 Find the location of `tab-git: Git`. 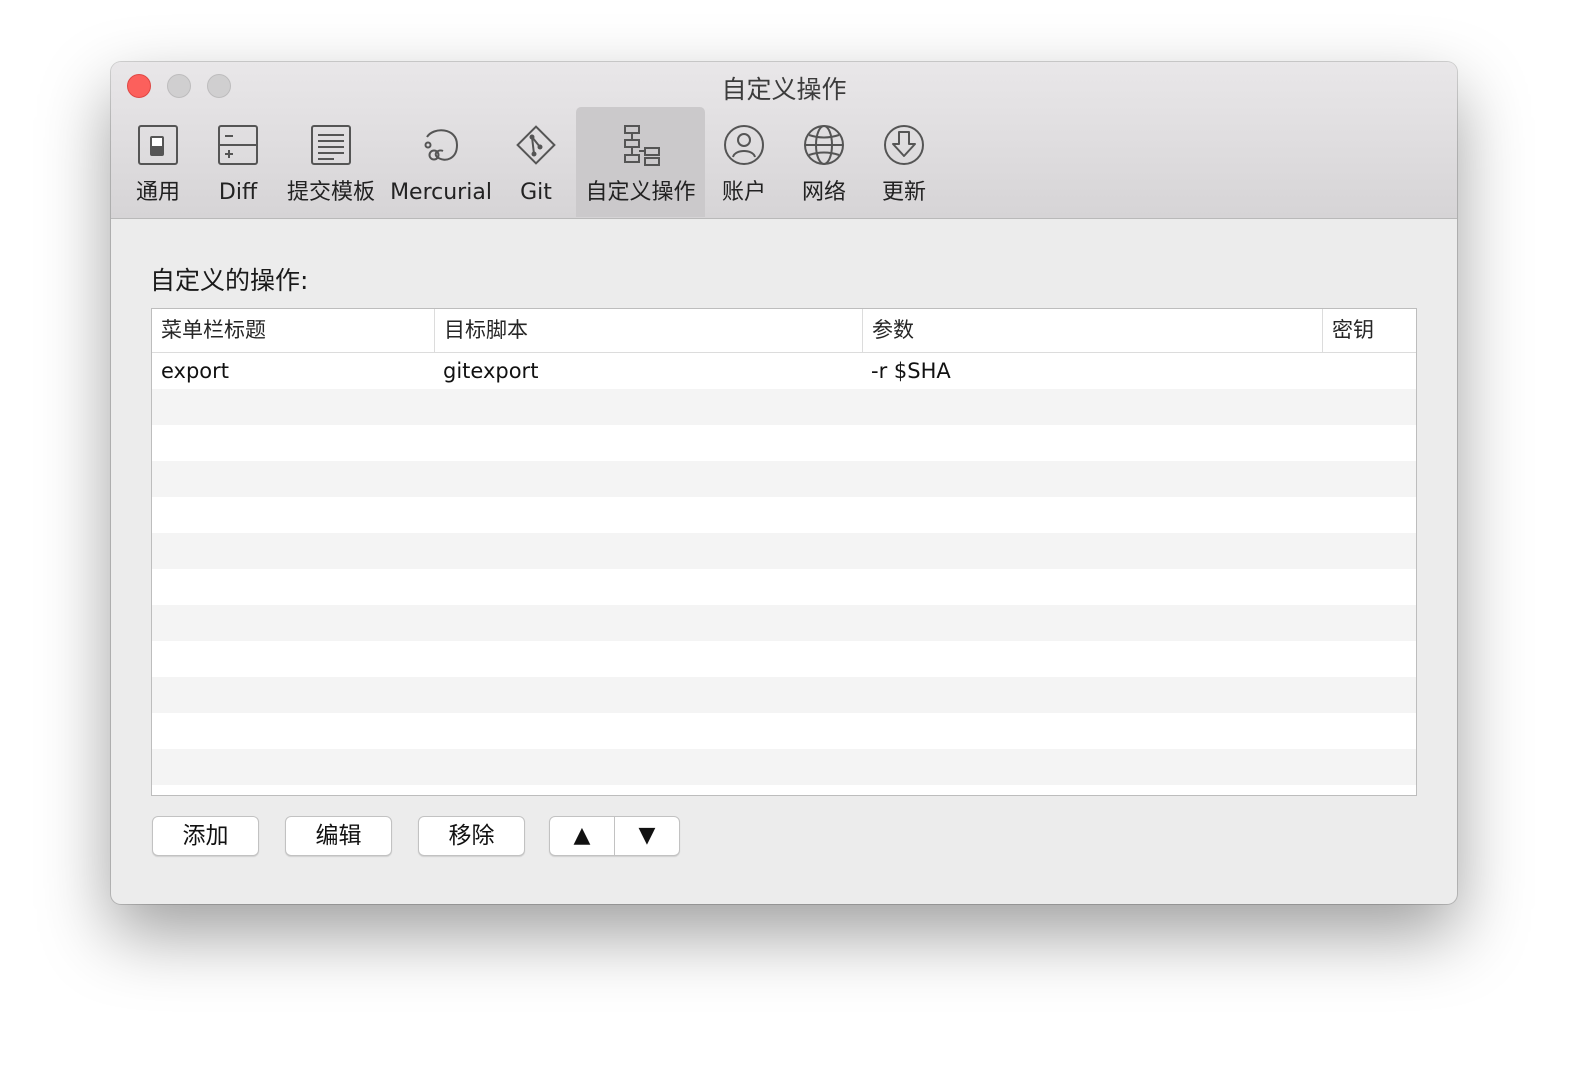

tab-git: Git is located at coordinates (536, 162).